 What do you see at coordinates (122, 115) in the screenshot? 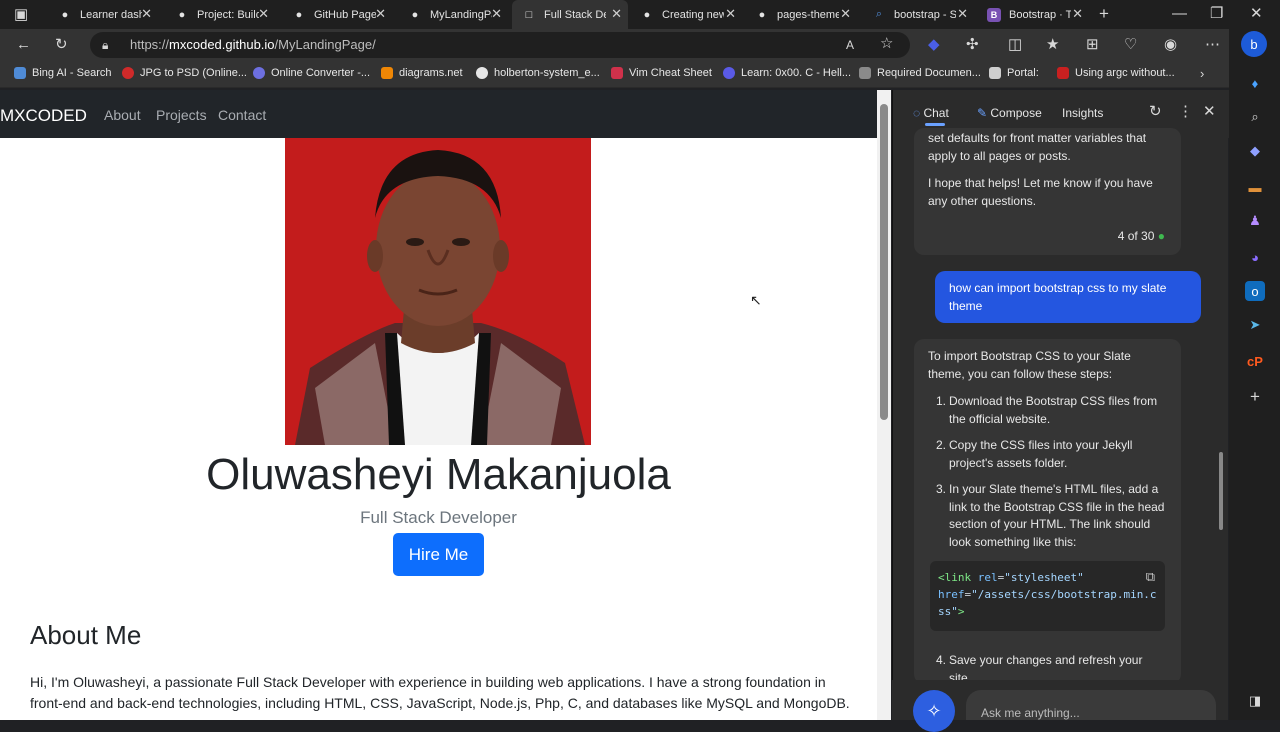
I see `nav-link-about: About` at bounding box center [122, 115].